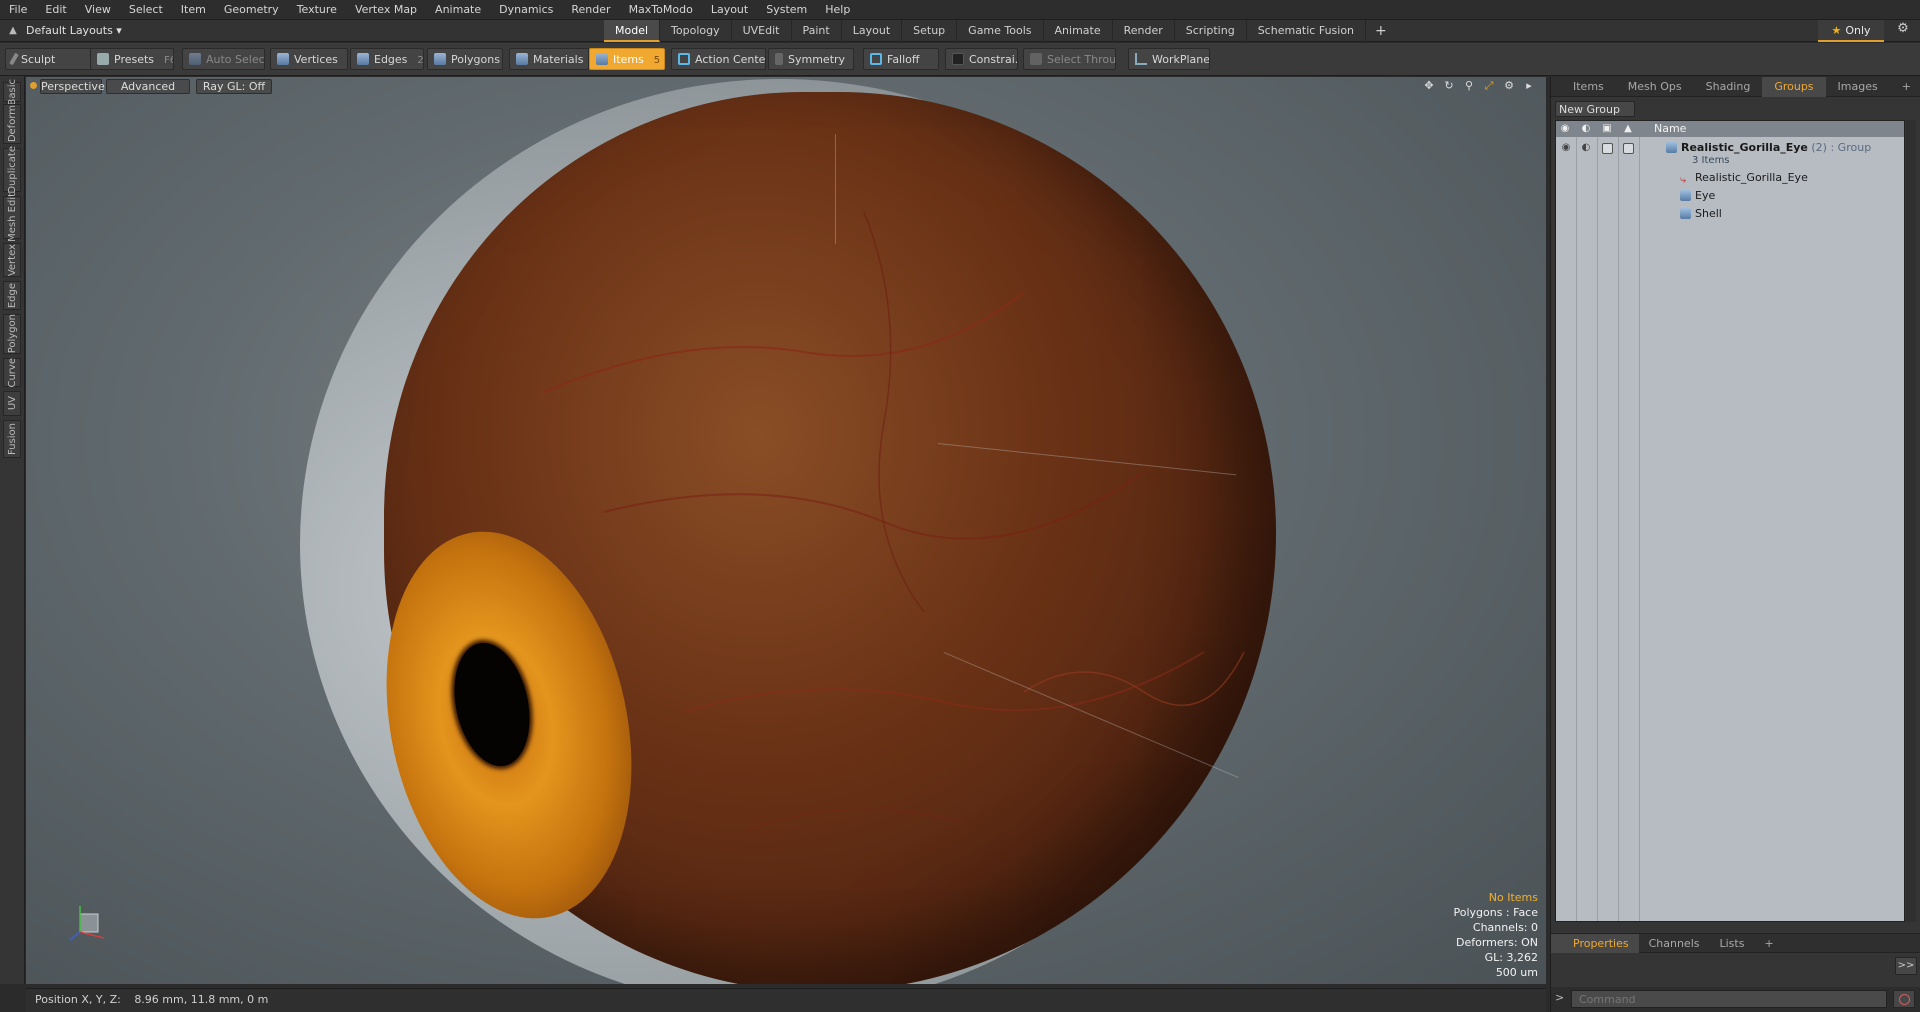 This screenshot has height=1012, width=1920. What do you see at coordinates (1670, 128) in the screenshot?
I see `name-column-header: Name` at bounding box center [1670, 128].